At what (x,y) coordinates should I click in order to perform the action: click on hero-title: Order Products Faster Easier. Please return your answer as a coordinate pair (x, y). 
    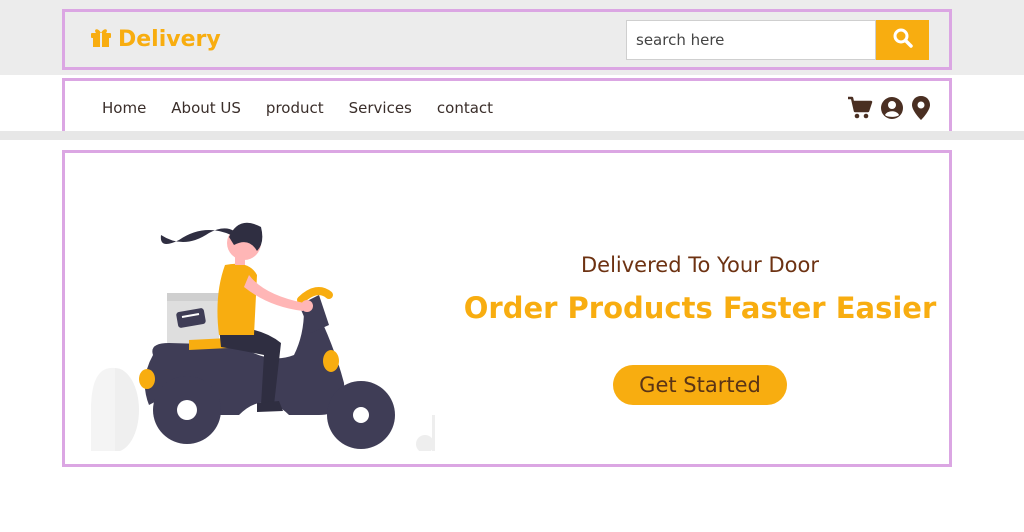
    Looking at the image, I should click on (700, 308).